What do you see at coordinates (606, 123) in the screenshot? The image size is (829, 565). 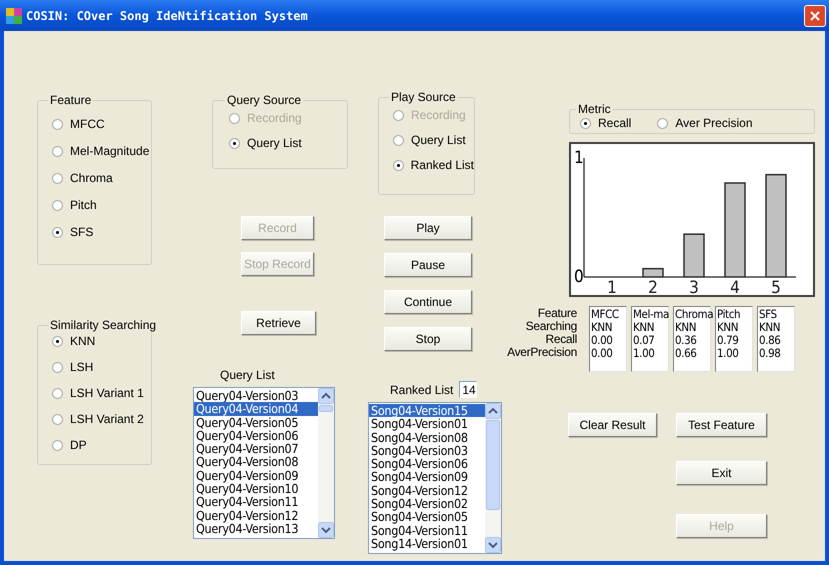 I see `radio-option: Recall` at bounding box center [606, 123].